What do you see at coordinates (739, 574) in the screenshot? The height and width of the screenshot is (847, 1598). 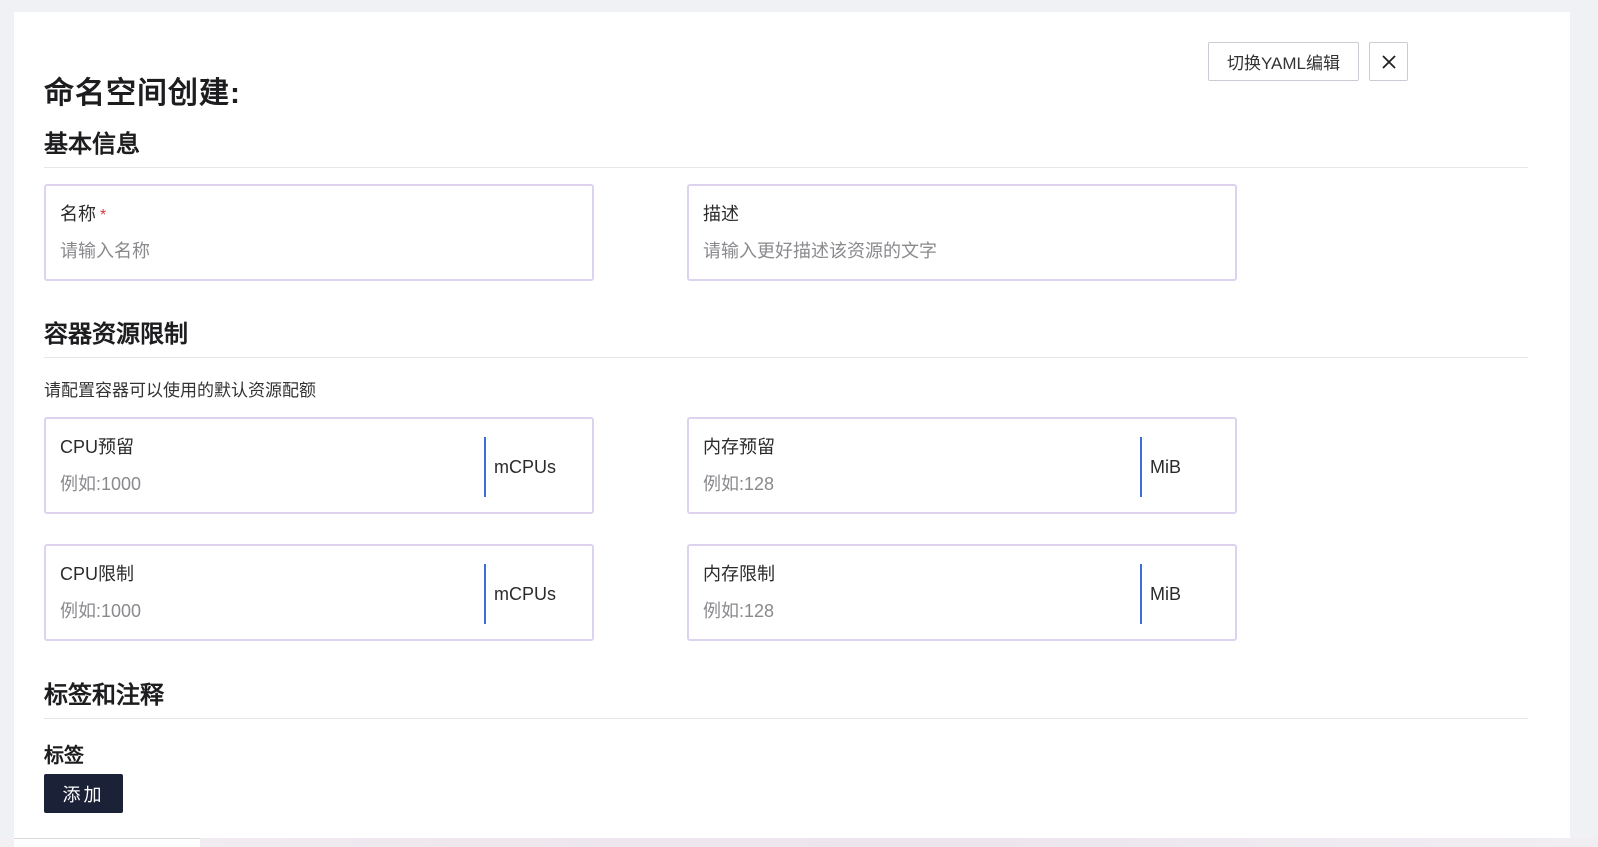 I see `memory-limit-label: 内存限制` at bounding box center [739, 574].